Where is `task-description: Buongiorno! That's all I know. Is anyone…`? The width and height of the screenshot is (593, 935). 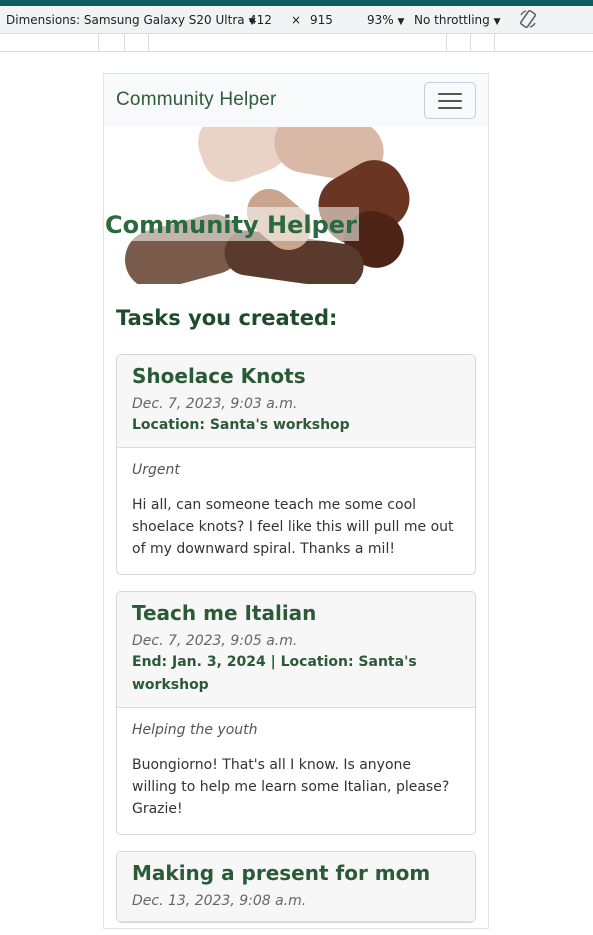 task-description: Buongiorno! That's all I know. Is anyone… is located at coordinates (291, 787).